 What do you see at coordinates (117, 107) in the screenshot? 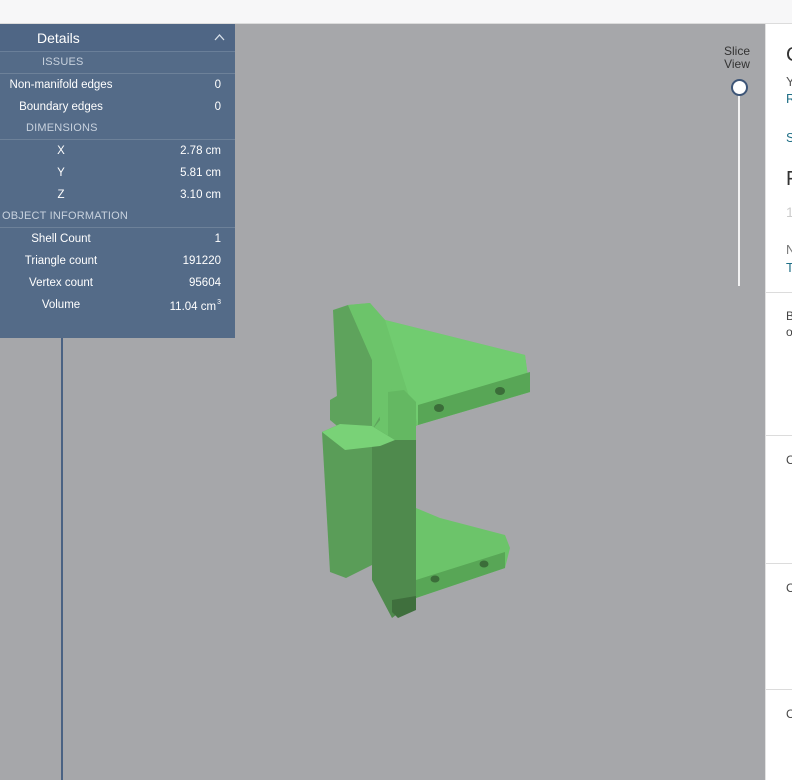
I see `row-boundary-edges: Boundary edges 0` at bounding box center [117, 107].